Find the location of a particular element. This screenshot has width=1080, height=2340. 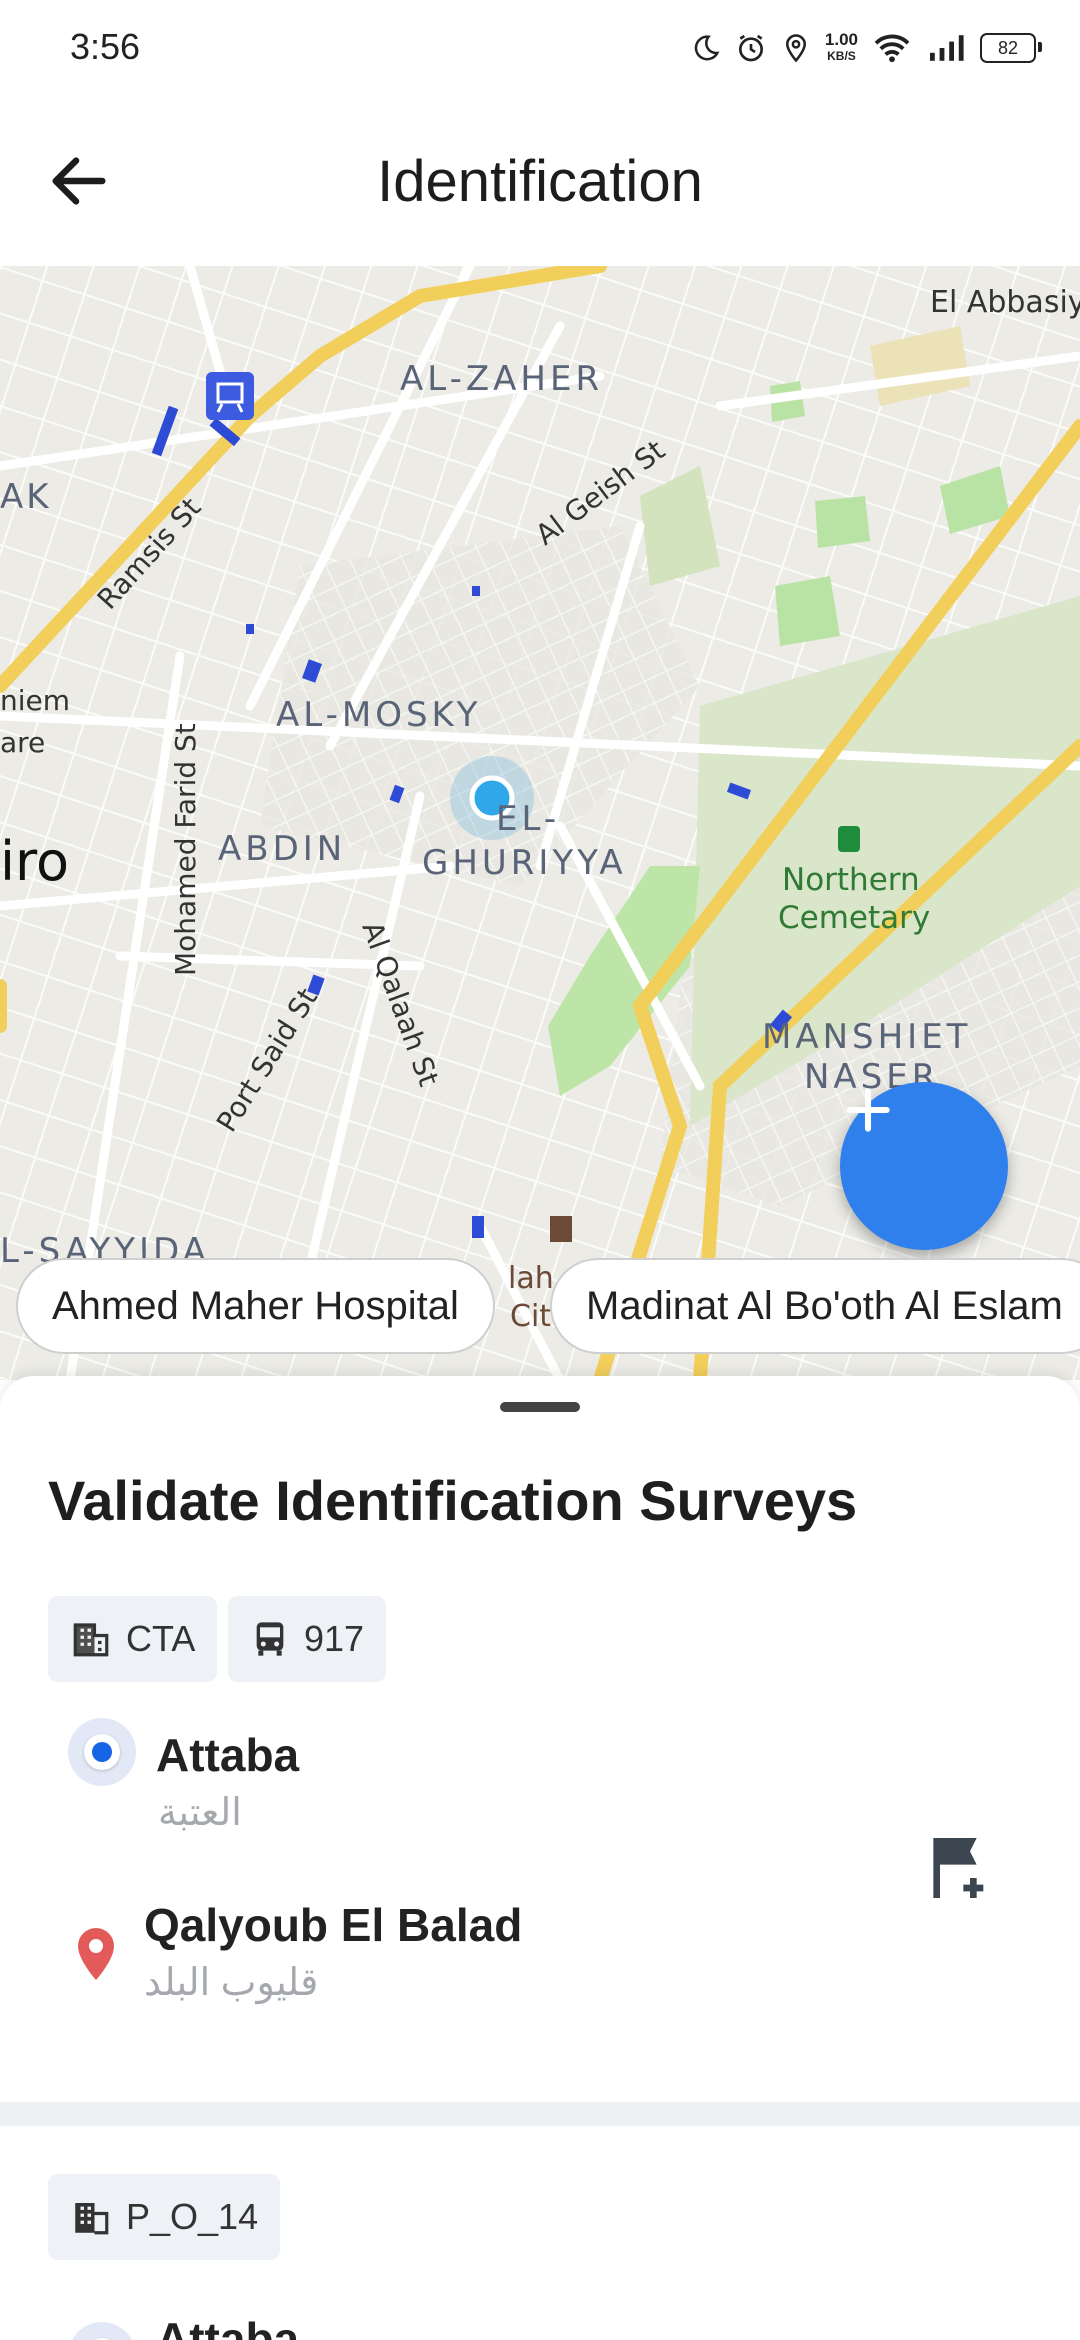

label-are: are is located at coordinates (22, 742).